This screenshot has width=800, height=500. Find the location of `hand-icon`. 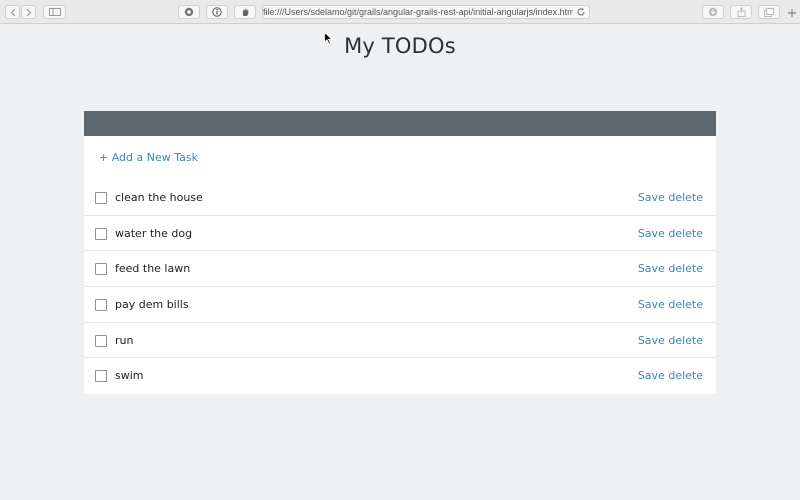

hand-icon is located at coordinates (245, 12).